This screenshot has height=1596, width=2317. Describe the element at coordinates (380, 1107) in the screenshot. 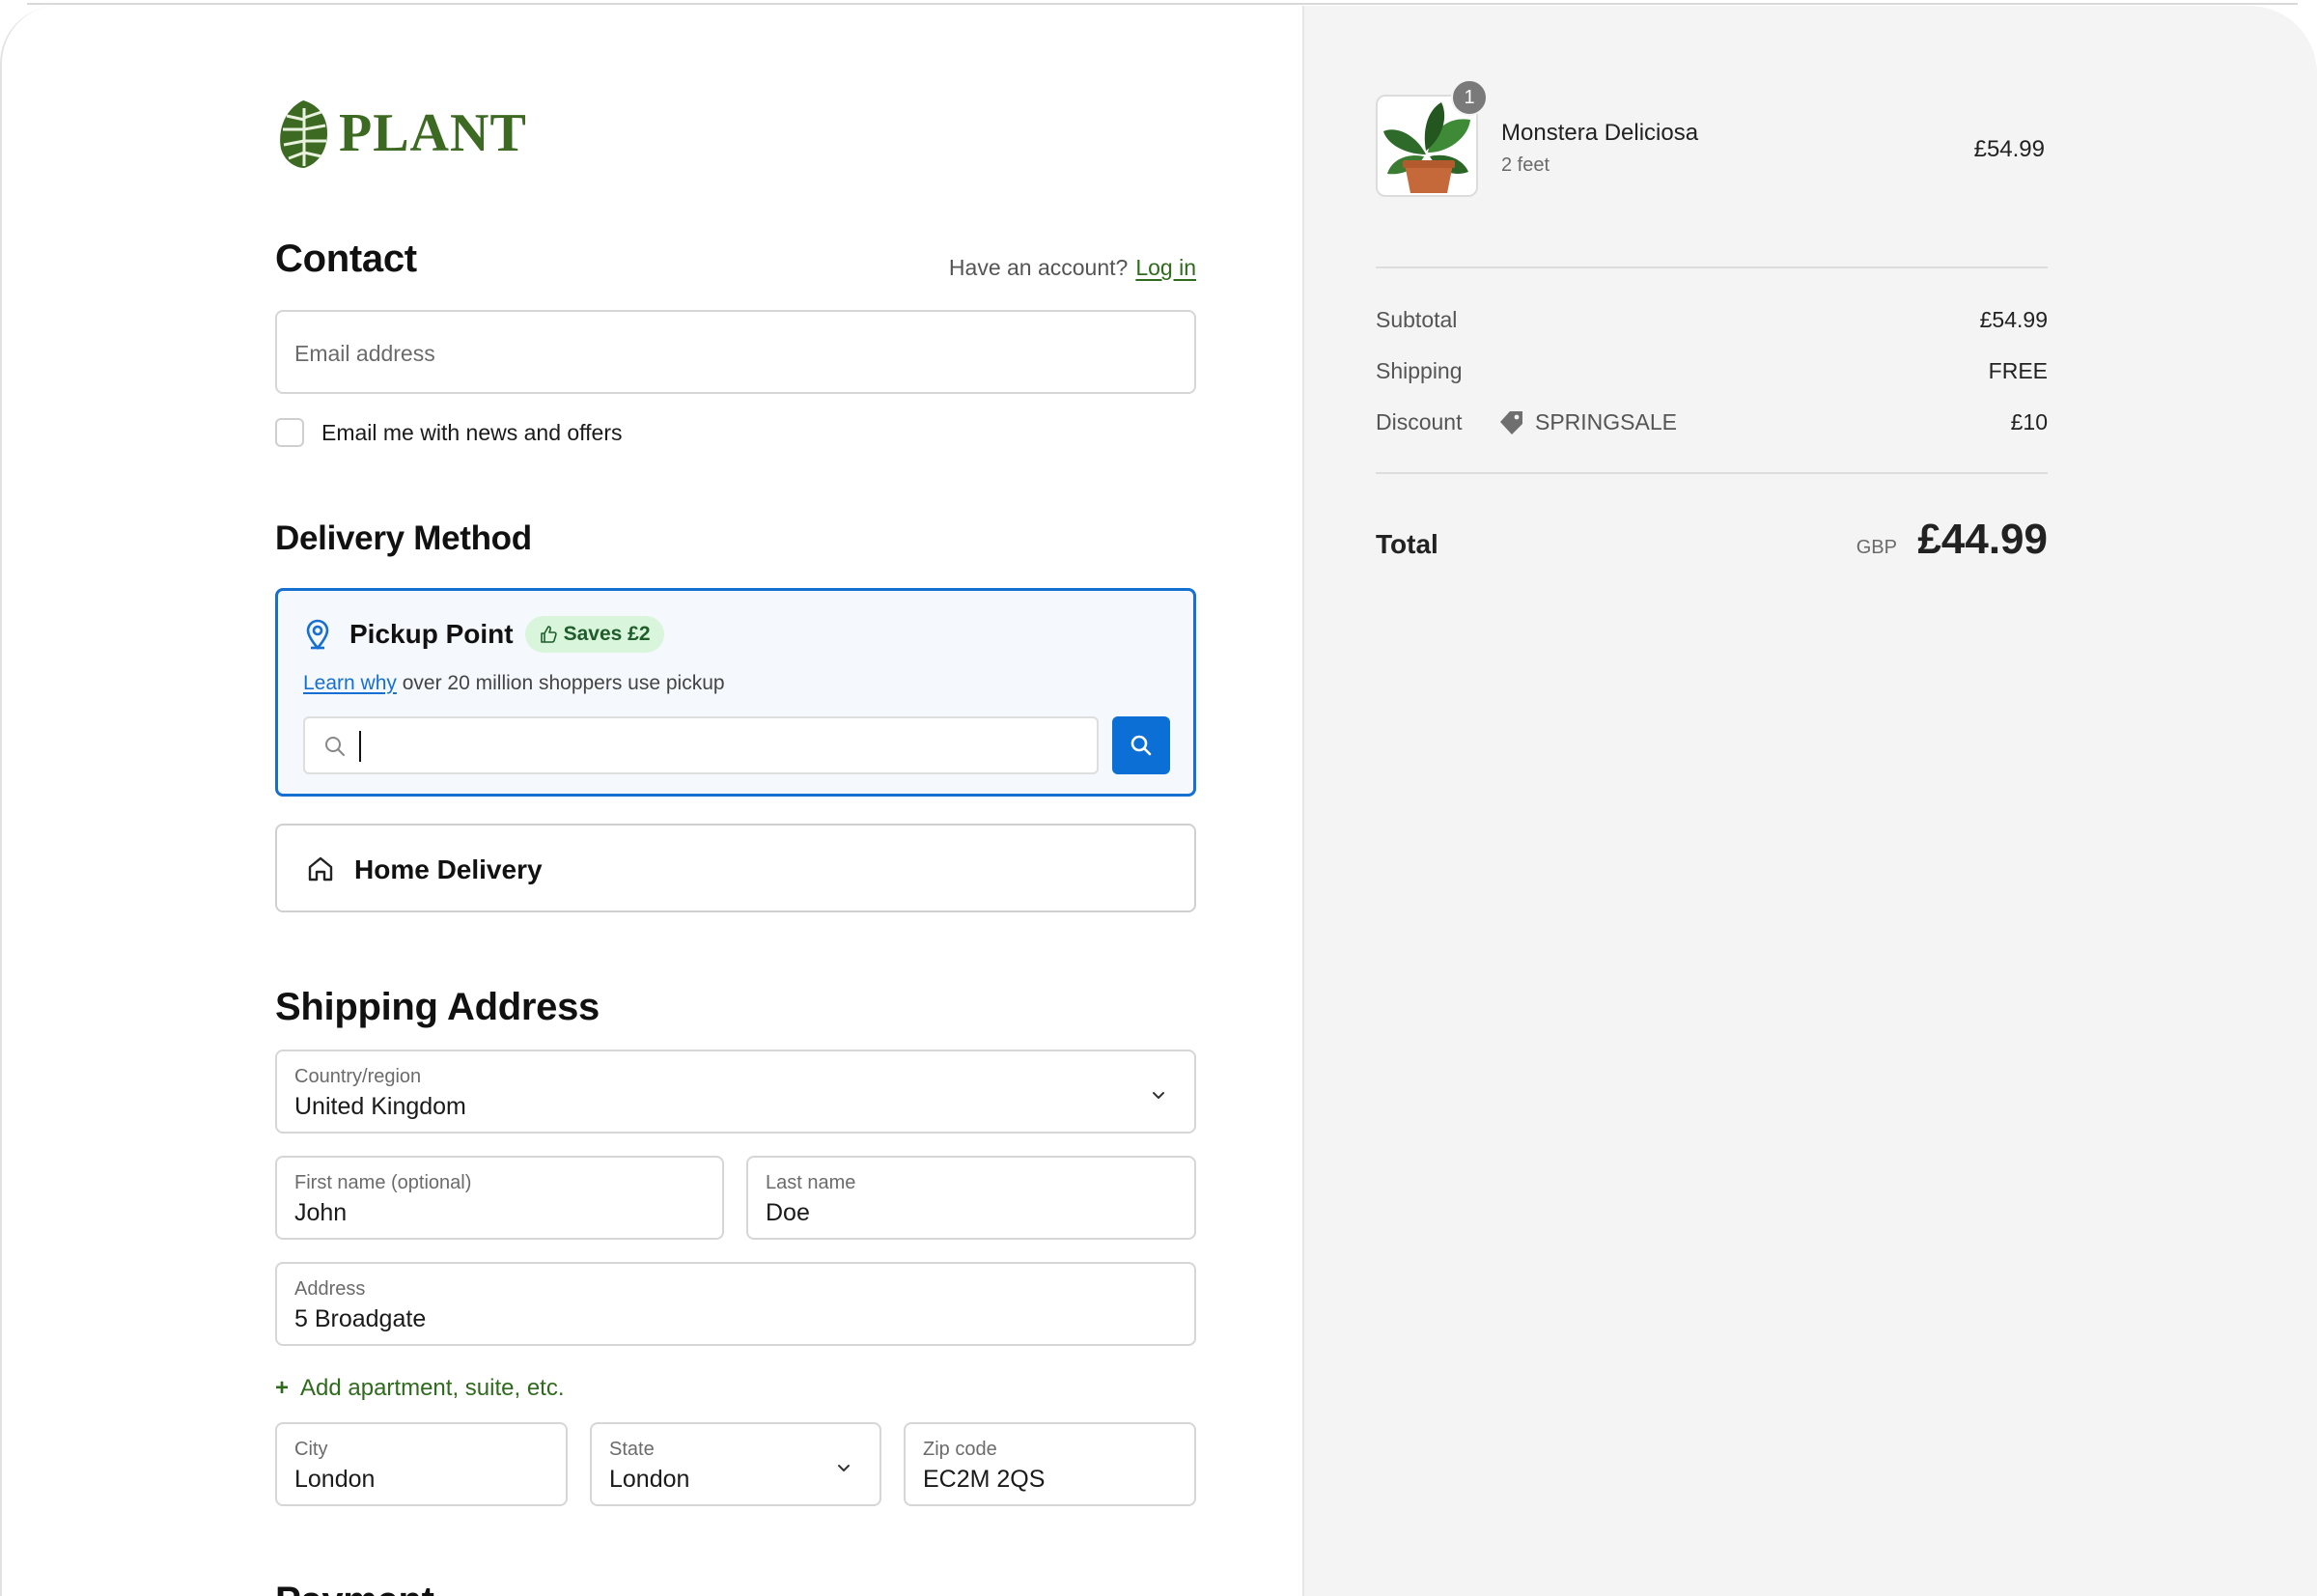

I see `country-value: United Kingdom` at that location.